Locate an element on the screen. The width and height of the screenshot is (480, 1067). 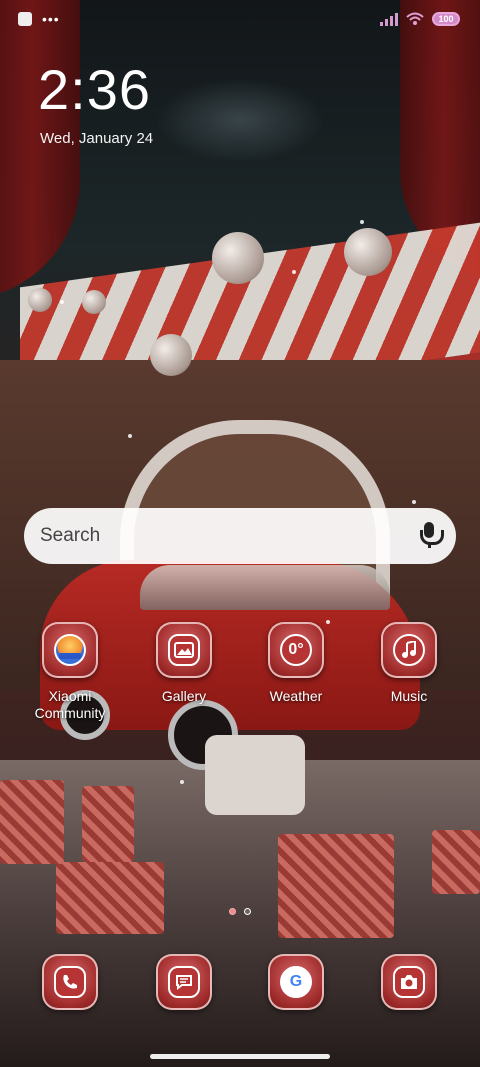
weather-icon: 0° is located at coordinates (296, 650).